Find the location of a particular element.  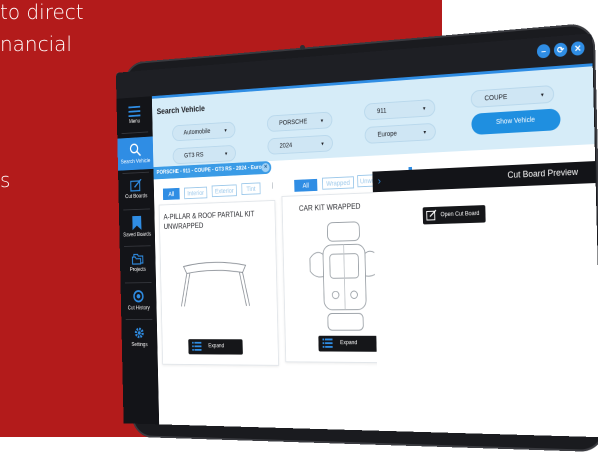

tab-interior: Interior is located at coordinates (196, 193).